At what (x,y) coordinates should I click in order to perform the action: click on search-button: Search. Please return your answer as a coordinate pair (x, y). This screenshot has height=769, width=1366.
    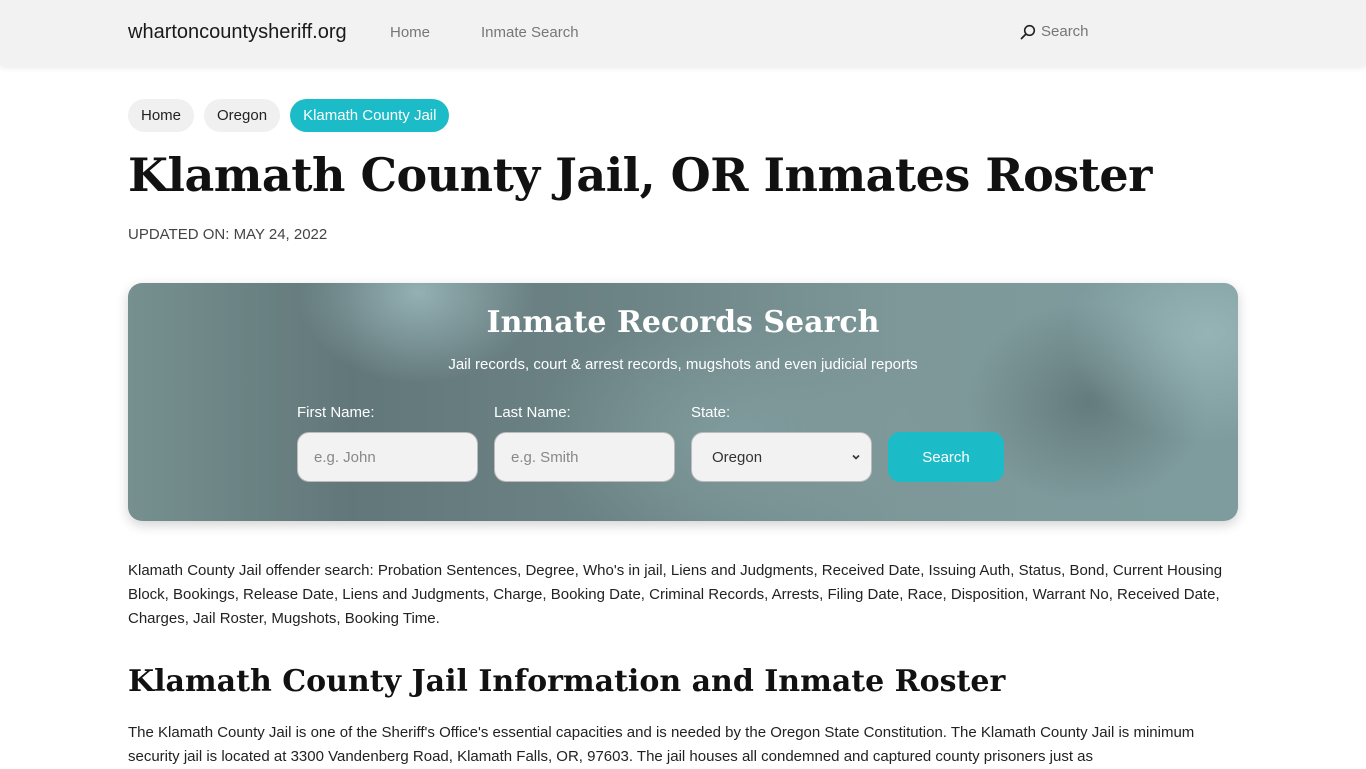
    Looking at the image, I should click on (946, 457).